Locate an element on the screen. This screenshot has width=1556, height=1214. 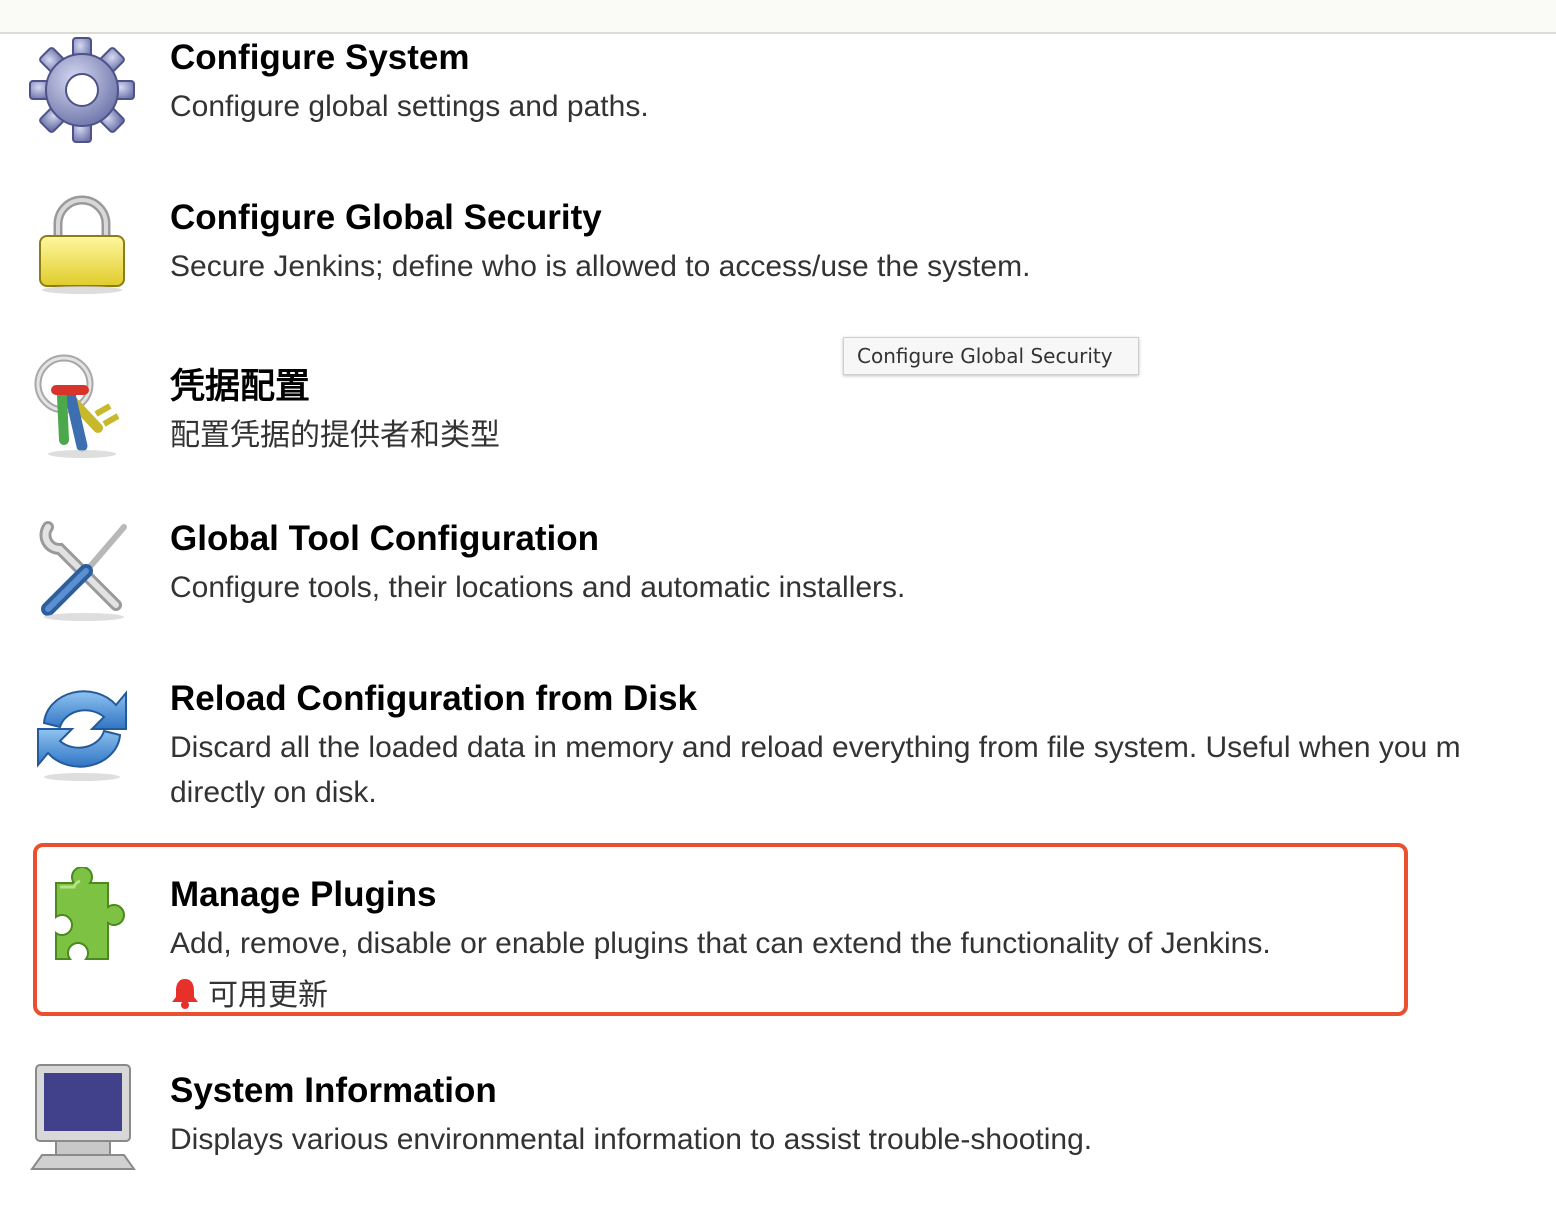
item-title: 凭据配置 is located at coordinates (240, 383).